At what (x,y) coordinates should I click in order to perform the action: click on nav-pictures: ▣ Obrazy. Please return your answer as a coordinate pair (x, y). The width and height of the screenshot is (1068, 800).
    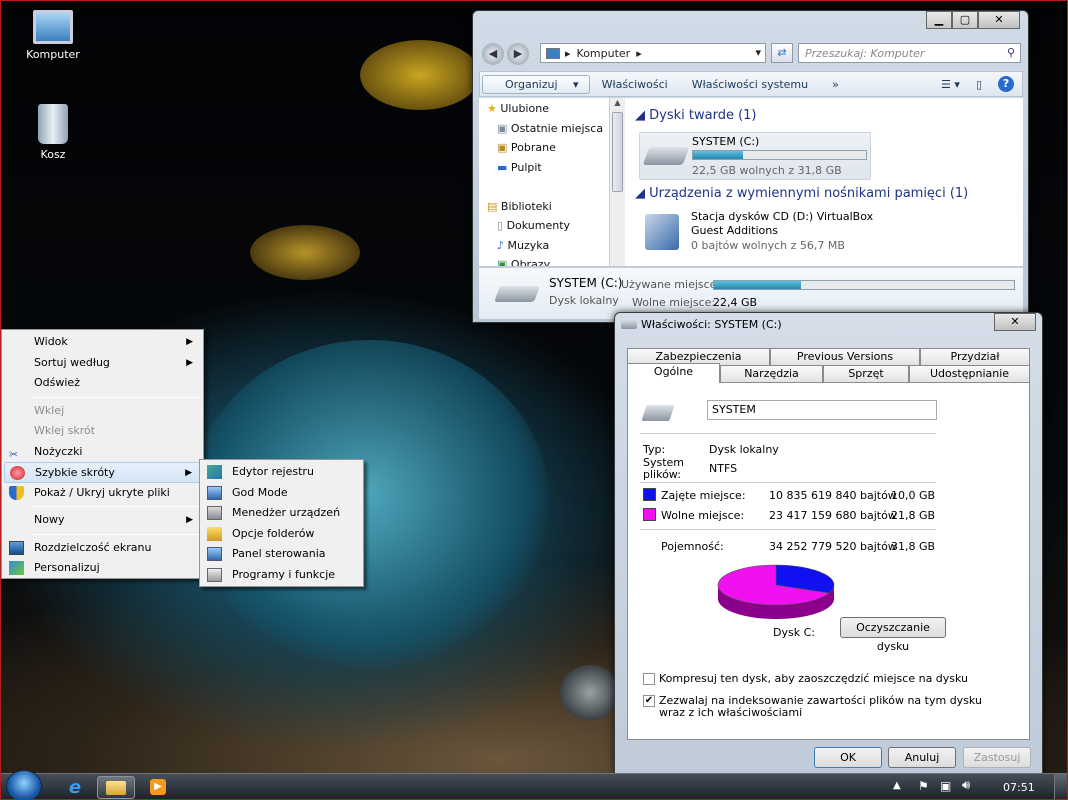
    Looking at the image, I should click on (544, 260).